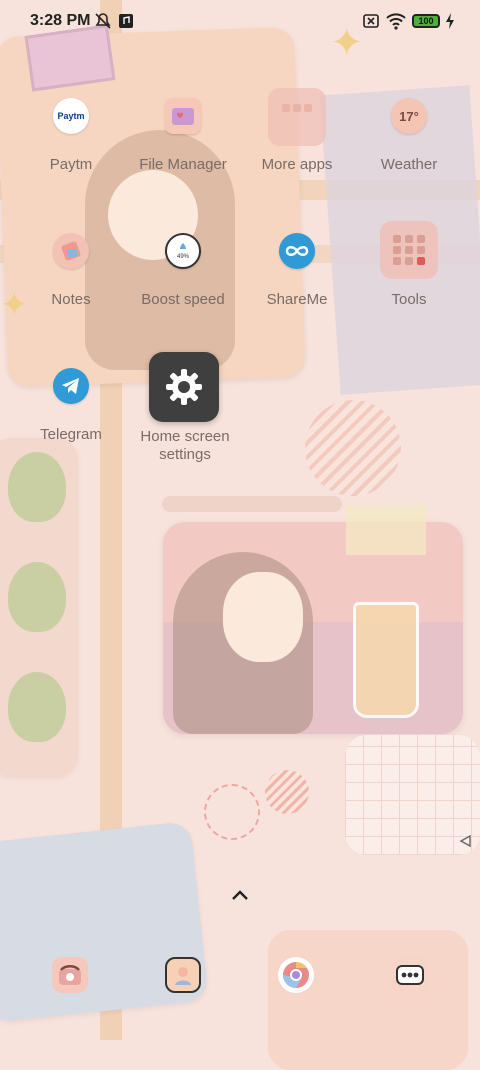 The image size is (480, 1070). I want to click on tools-icon, so click(409, 250).